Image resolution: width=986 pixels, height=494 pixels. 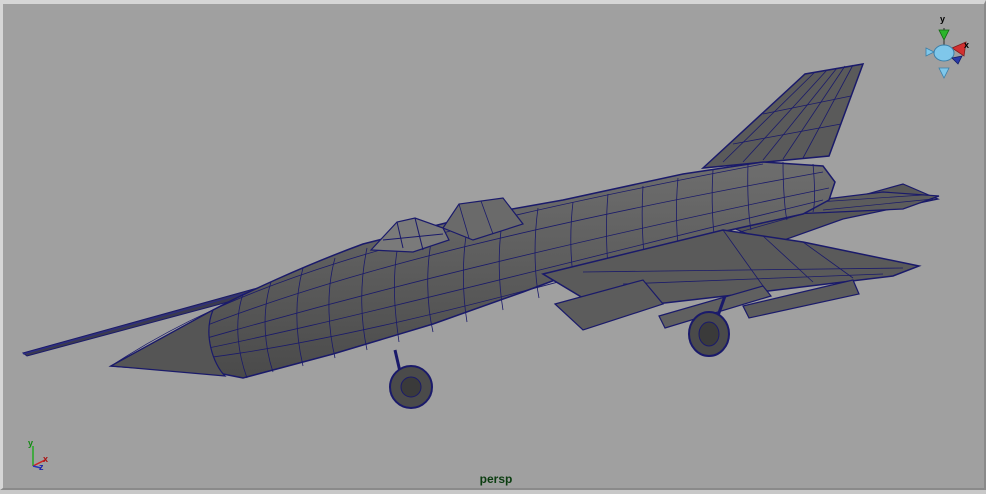 What do you see at coordinates (496, 479) in the screenshot?
I see `camera-name-label: persp` at bounding box center [496, 479].